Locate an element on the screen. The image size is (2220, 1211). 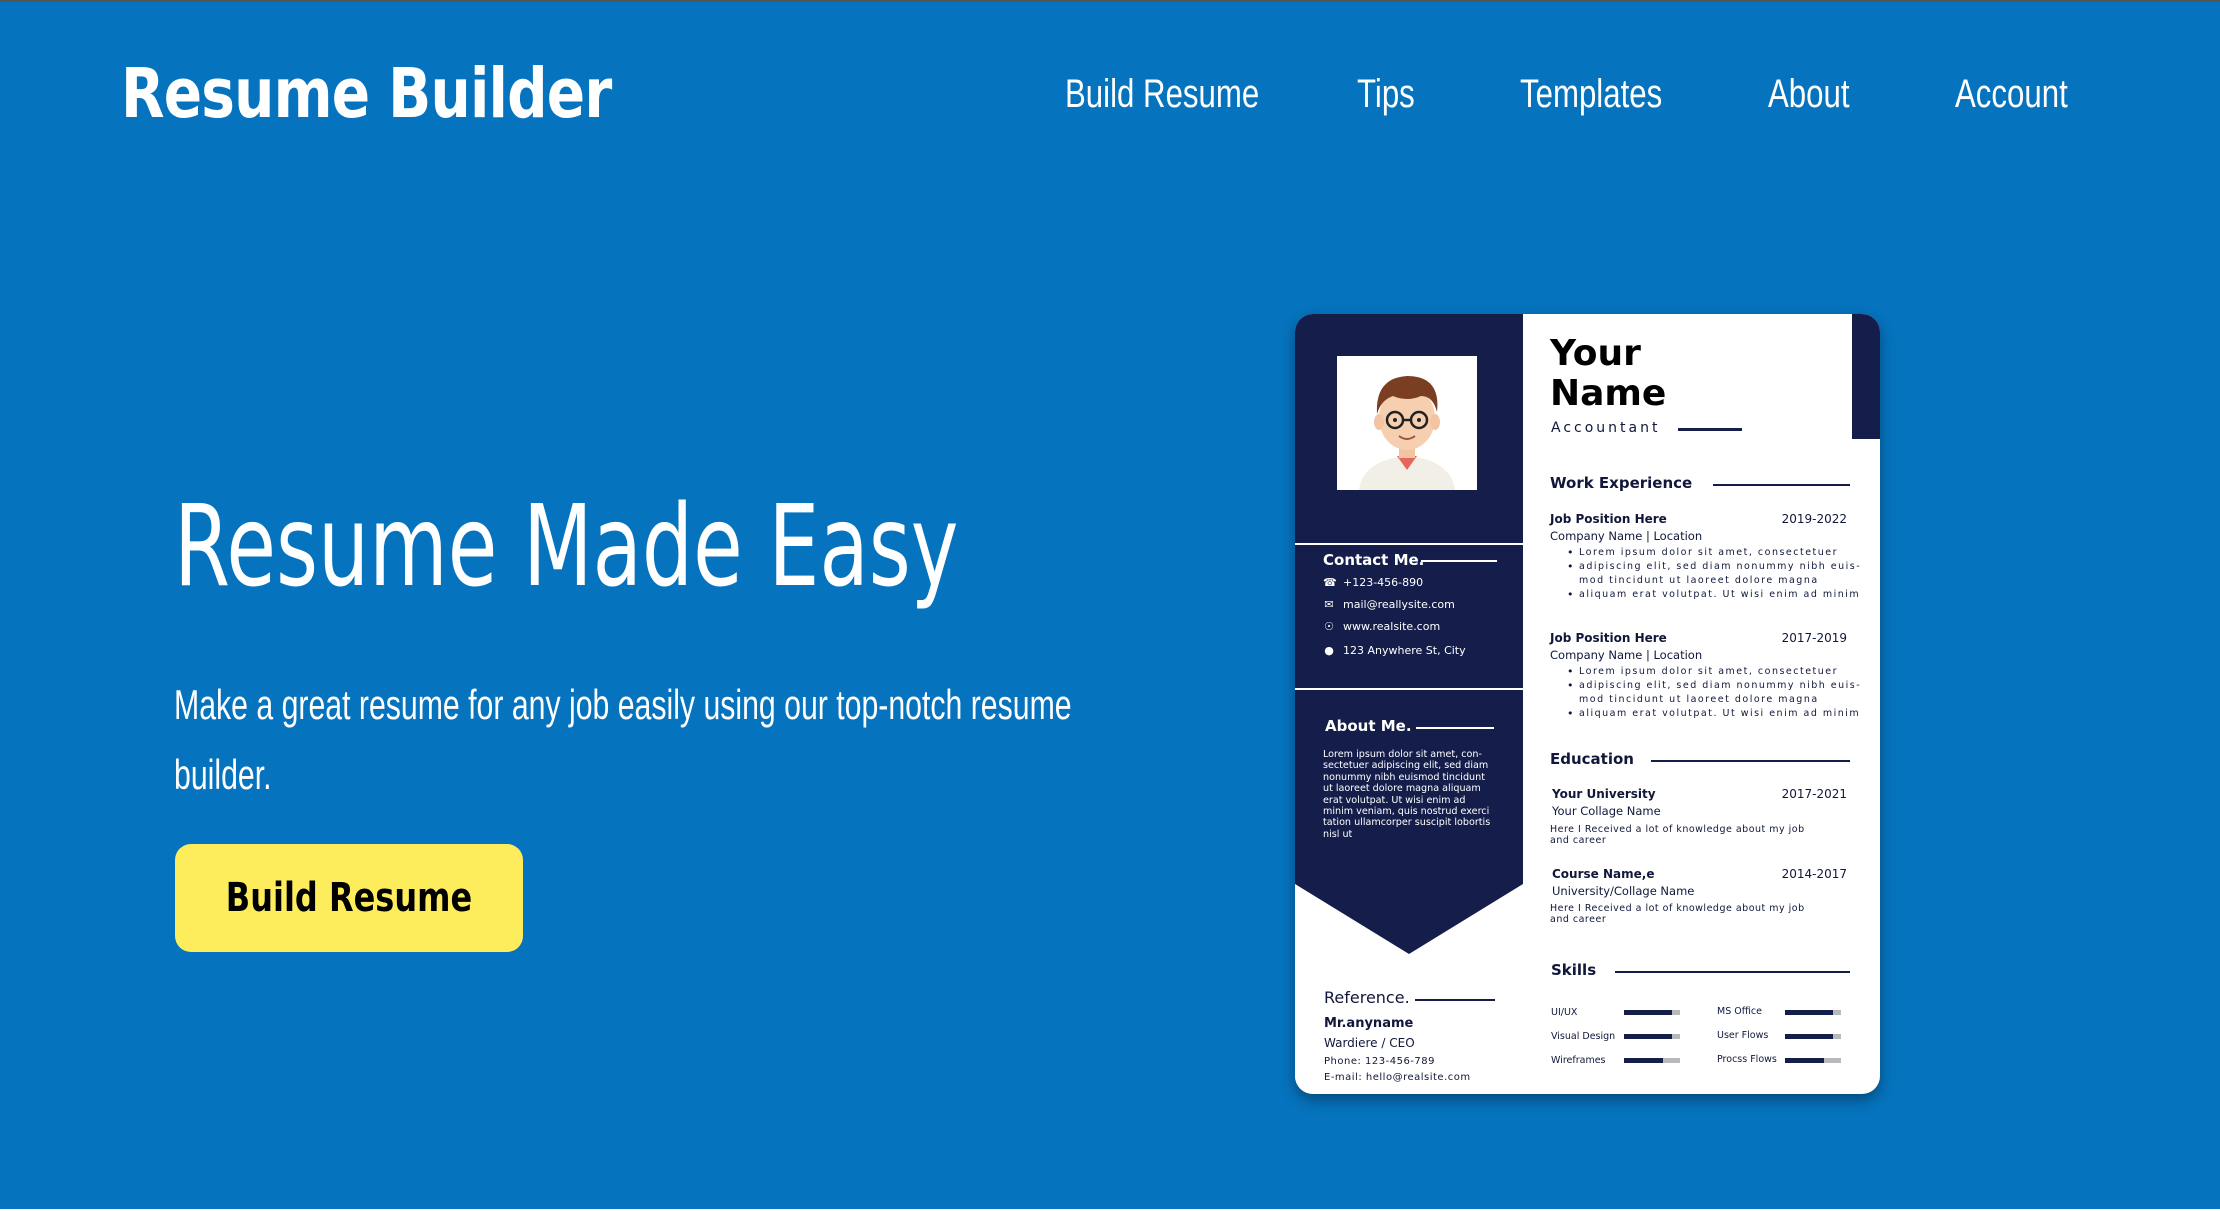
skills-heading: Skills is located at coordinates (1574, 970).